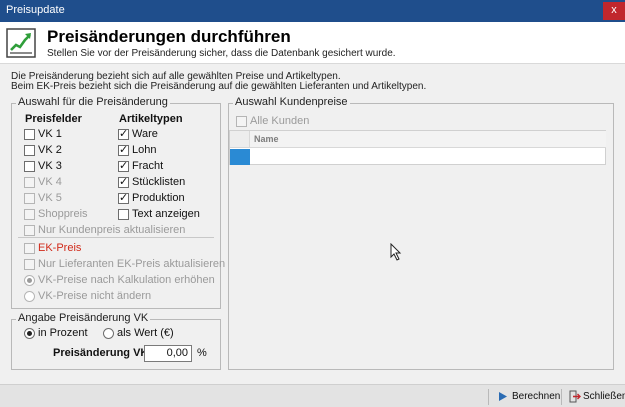 Image resolution: width=625 pixels, height=407 pixels. I want to click on checkbox-ware: ✓, so click(123, 134).